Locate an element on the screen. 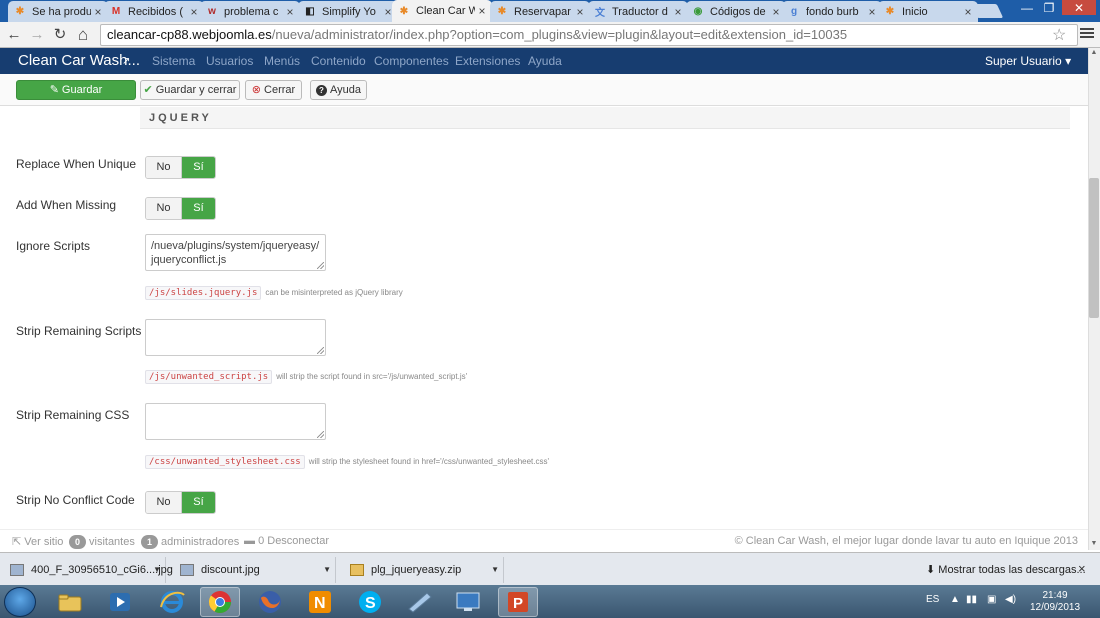 The width and height of the screenshot is (1100, 618). minimize-icon: — is located at coordinates (1027, 8).